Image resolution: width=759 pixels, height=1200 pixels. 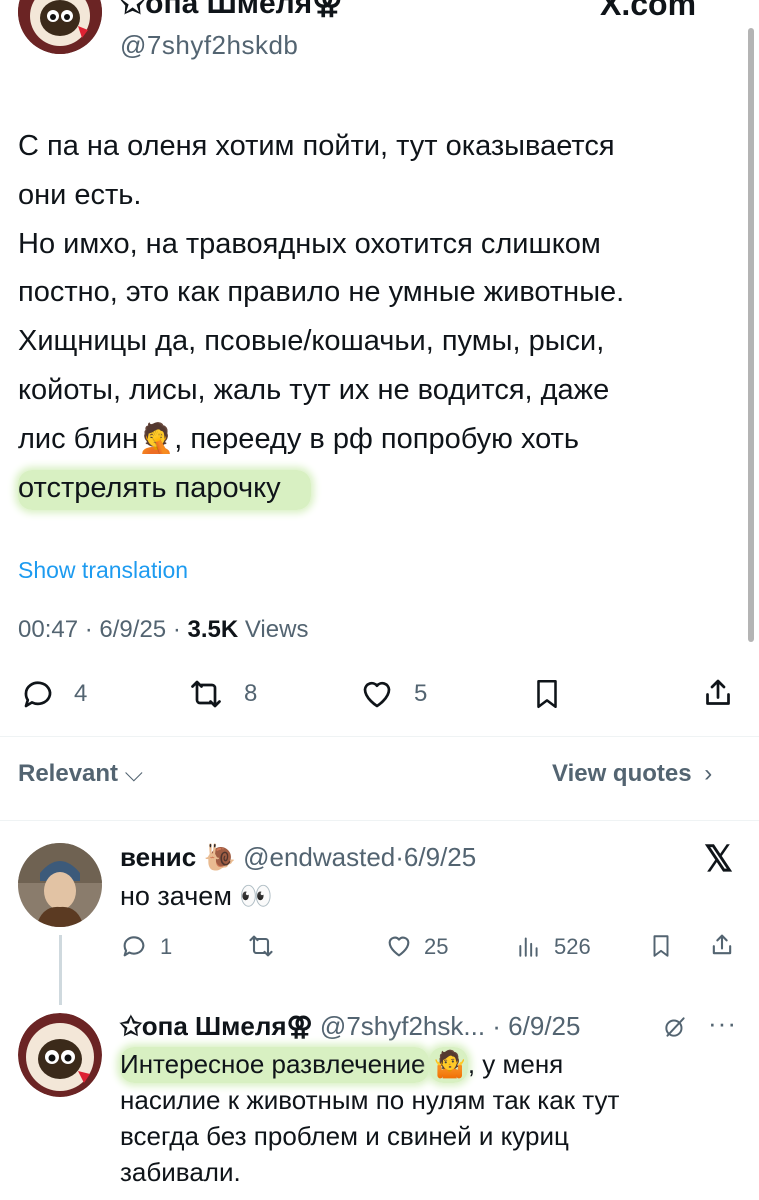 What do you see at coordinates (219, 857) in the screenshot?
I see `snail-emoji: 🐌` at bounding box center [219, 857].